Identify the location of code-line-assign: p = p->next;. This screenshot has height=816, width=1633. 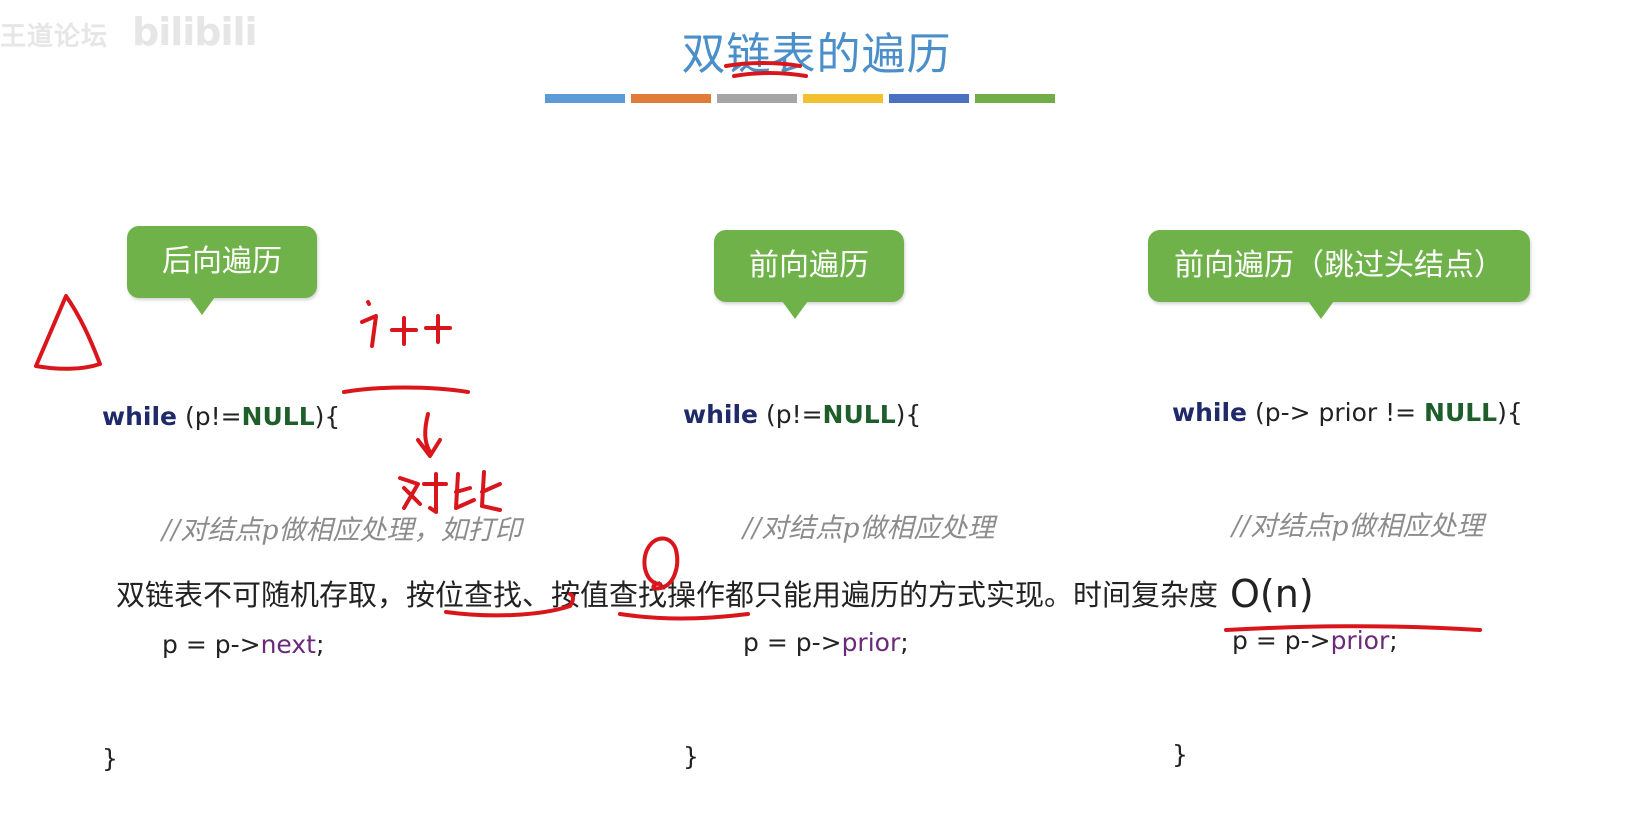
(311, 645).